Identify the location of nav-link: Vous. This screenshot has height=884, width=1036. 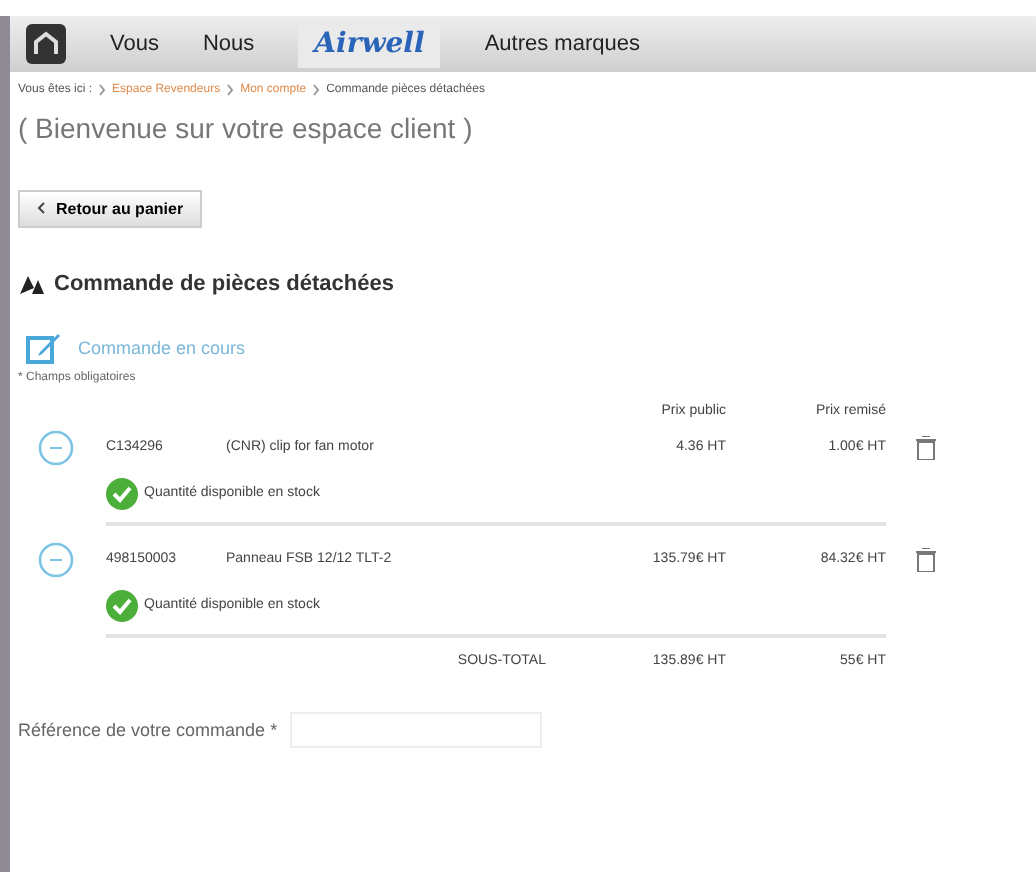
(134, 44).